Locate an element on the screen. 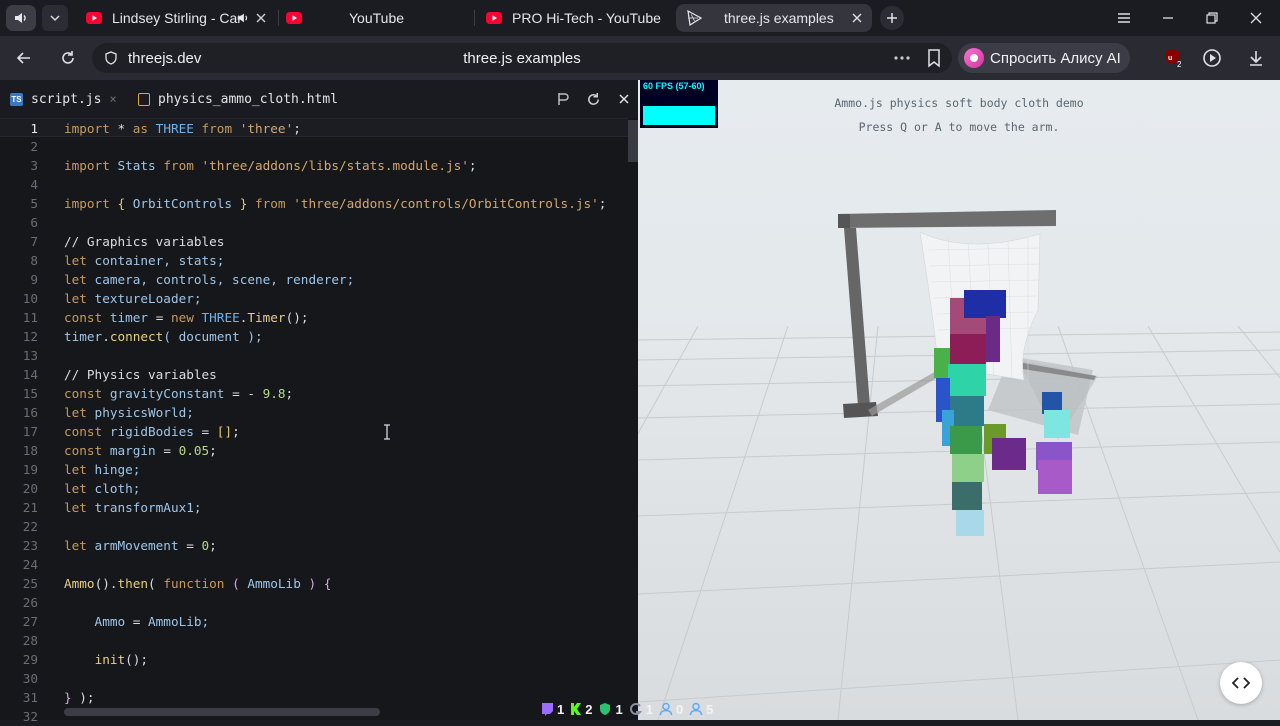 This screenshot has width=1280, height=726. editor-tab-label: script.js is located at coordinates (66, 99).